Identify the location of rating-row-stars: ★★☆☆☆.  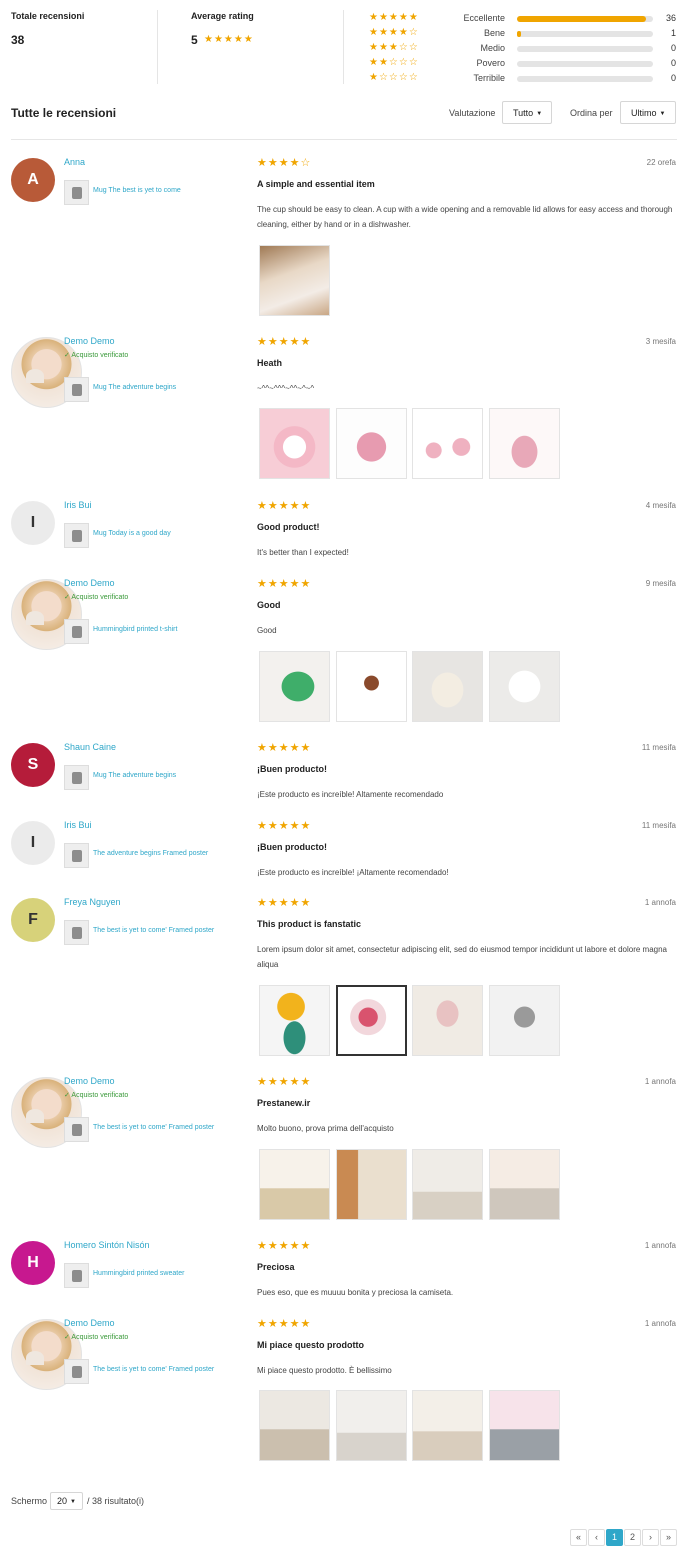
(394, 62).